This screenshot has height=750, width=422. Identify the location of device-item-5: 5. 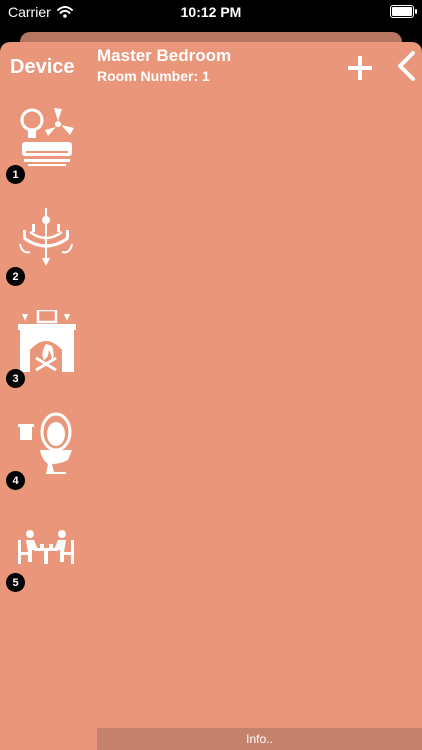
(42, 553).